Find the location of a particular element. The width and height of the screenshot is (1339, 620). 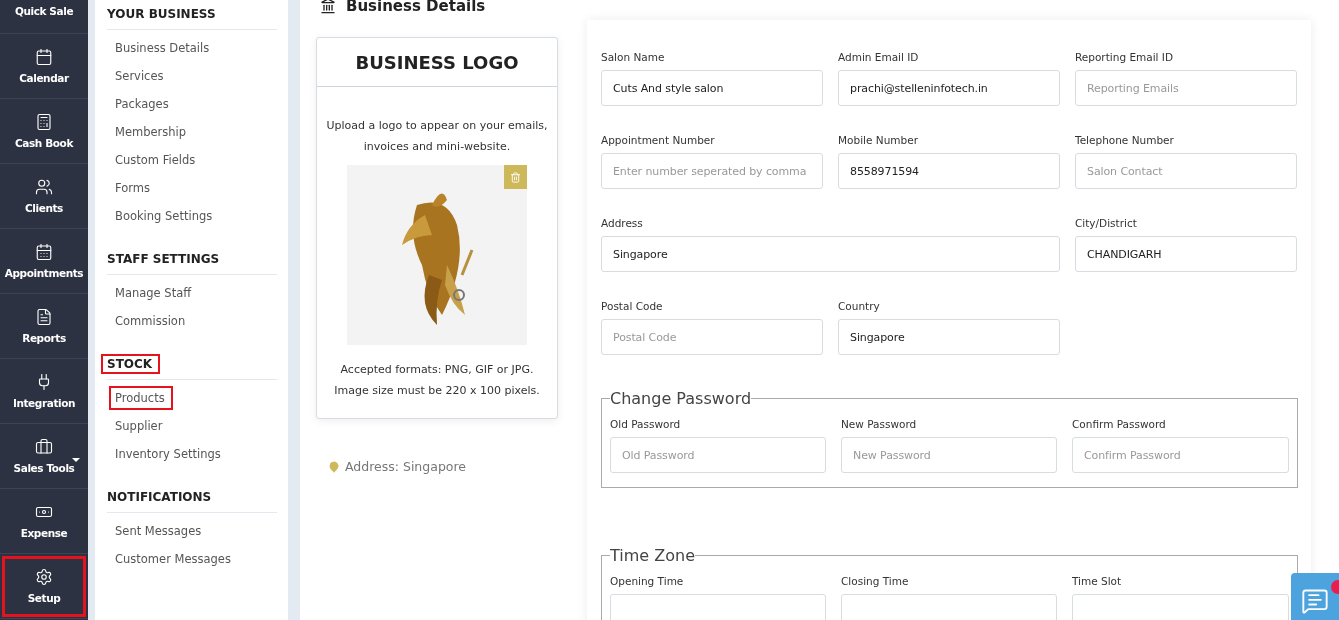

nav-label: Reports is located at coordinates (44, 338).